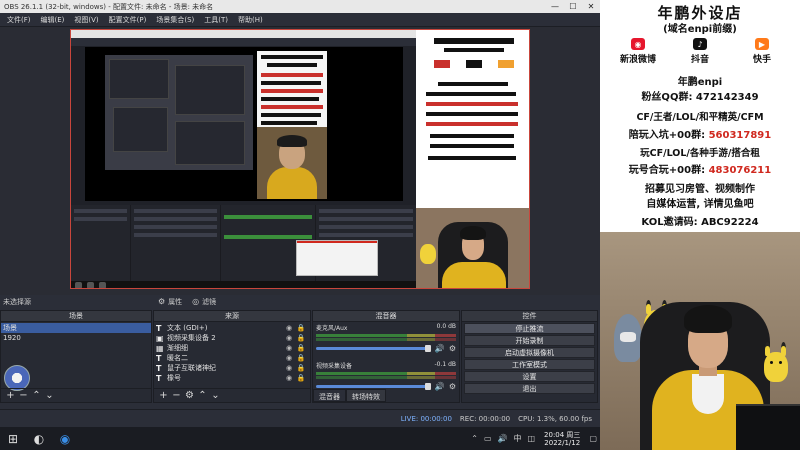 This screenshot has width=800, height=450. What do you see at coordinates (243, 42) in the screenshot?
I see `nested-menubar` at bounding box center [243, 42].